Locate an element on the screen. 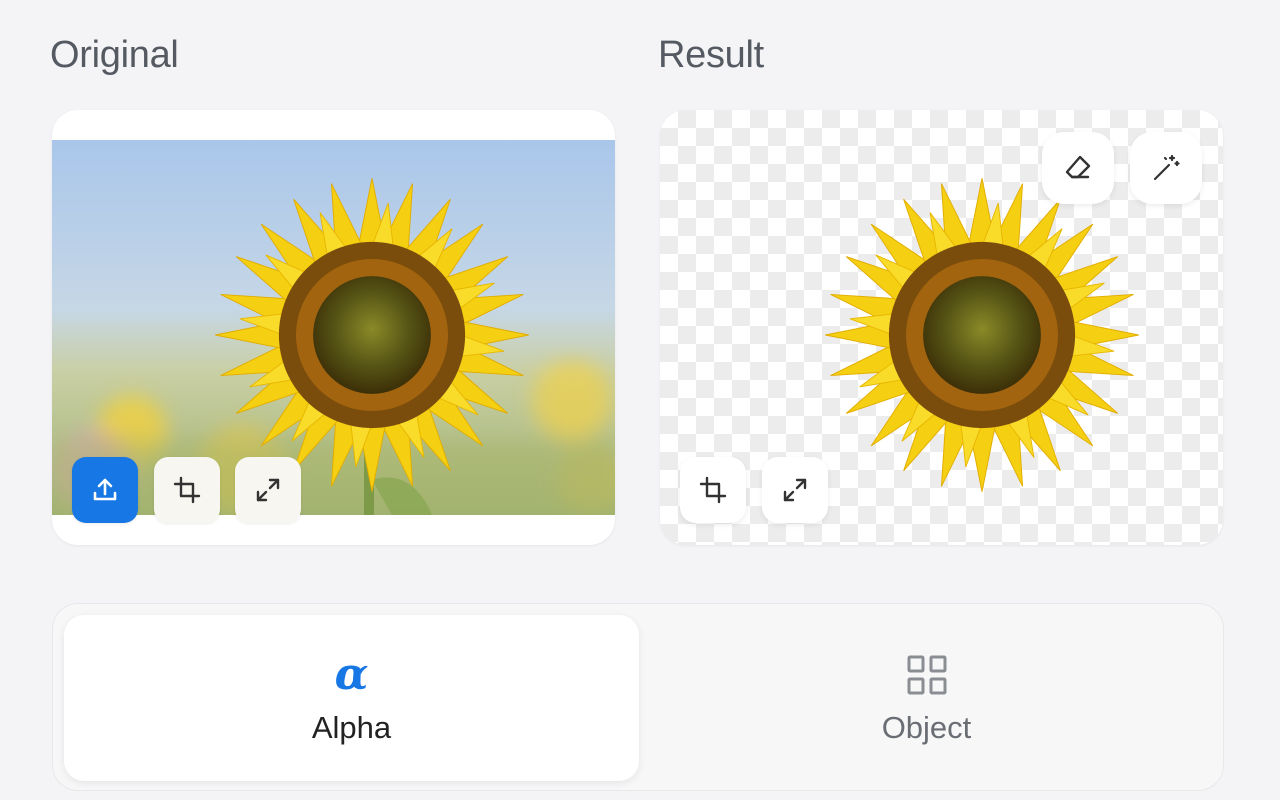  mode-label: Alpha is located at coordinates (351, 727).